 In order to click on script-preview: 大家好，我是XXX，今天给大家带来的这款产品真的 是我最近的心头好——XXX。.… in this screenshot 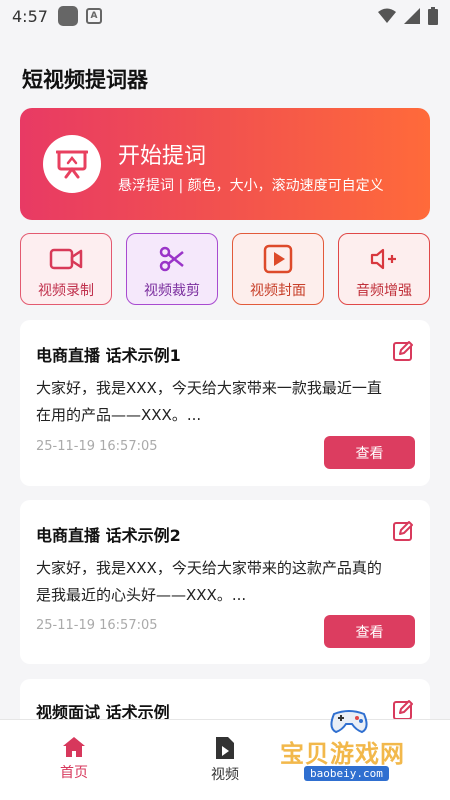, I will do `click(216, 582)`.